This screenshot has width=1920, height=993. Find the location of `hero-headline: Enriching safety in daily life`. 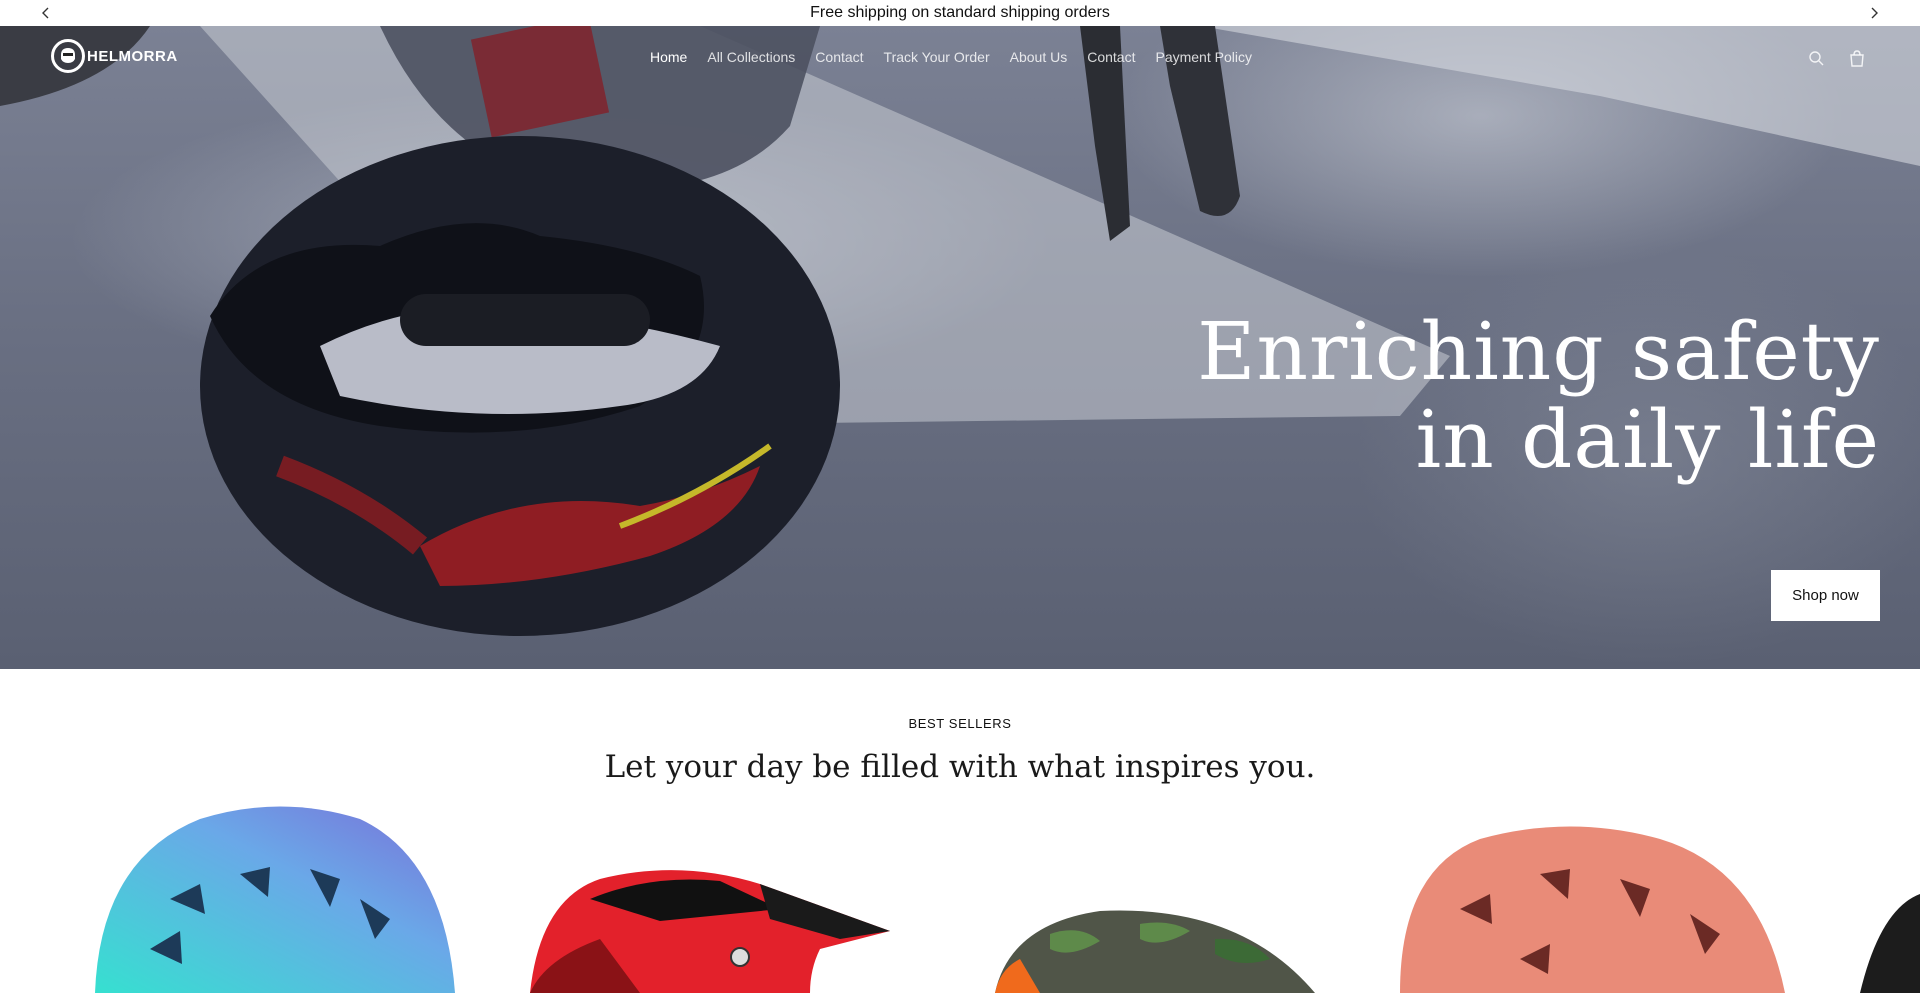

hero-headline: Enriching safety in daily life is located at coordinates (1538, 396).